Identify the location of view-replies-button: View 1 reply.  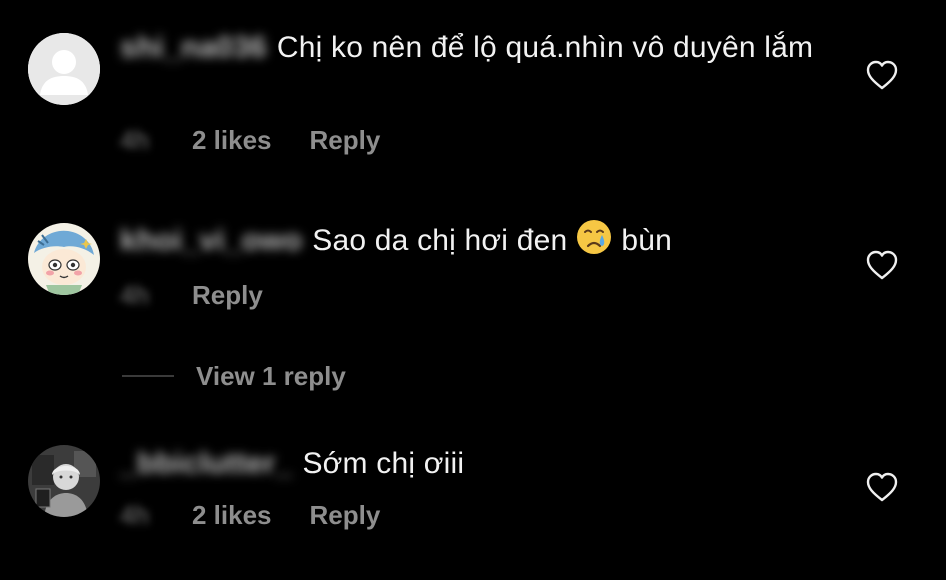
(234, 376).